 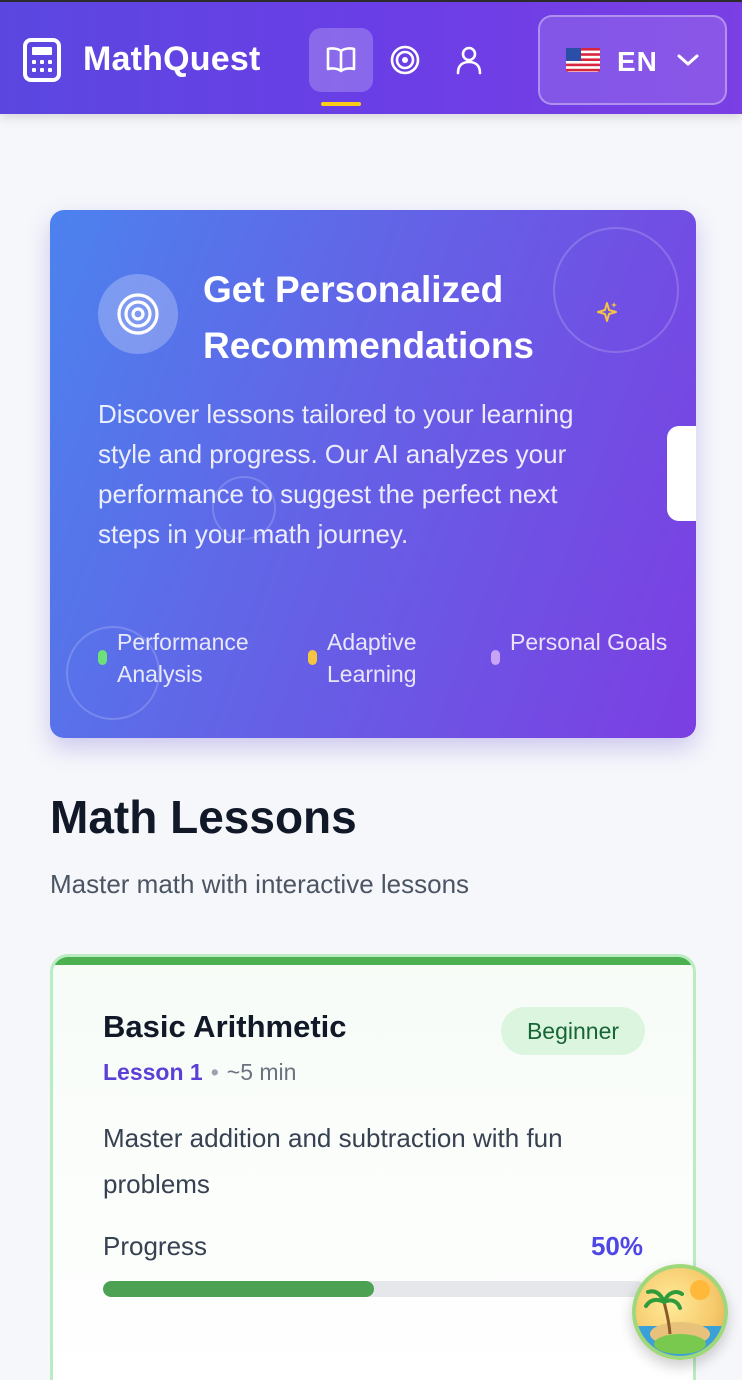 I want to click on nav-lessons-button, so click(x=341, y=60).